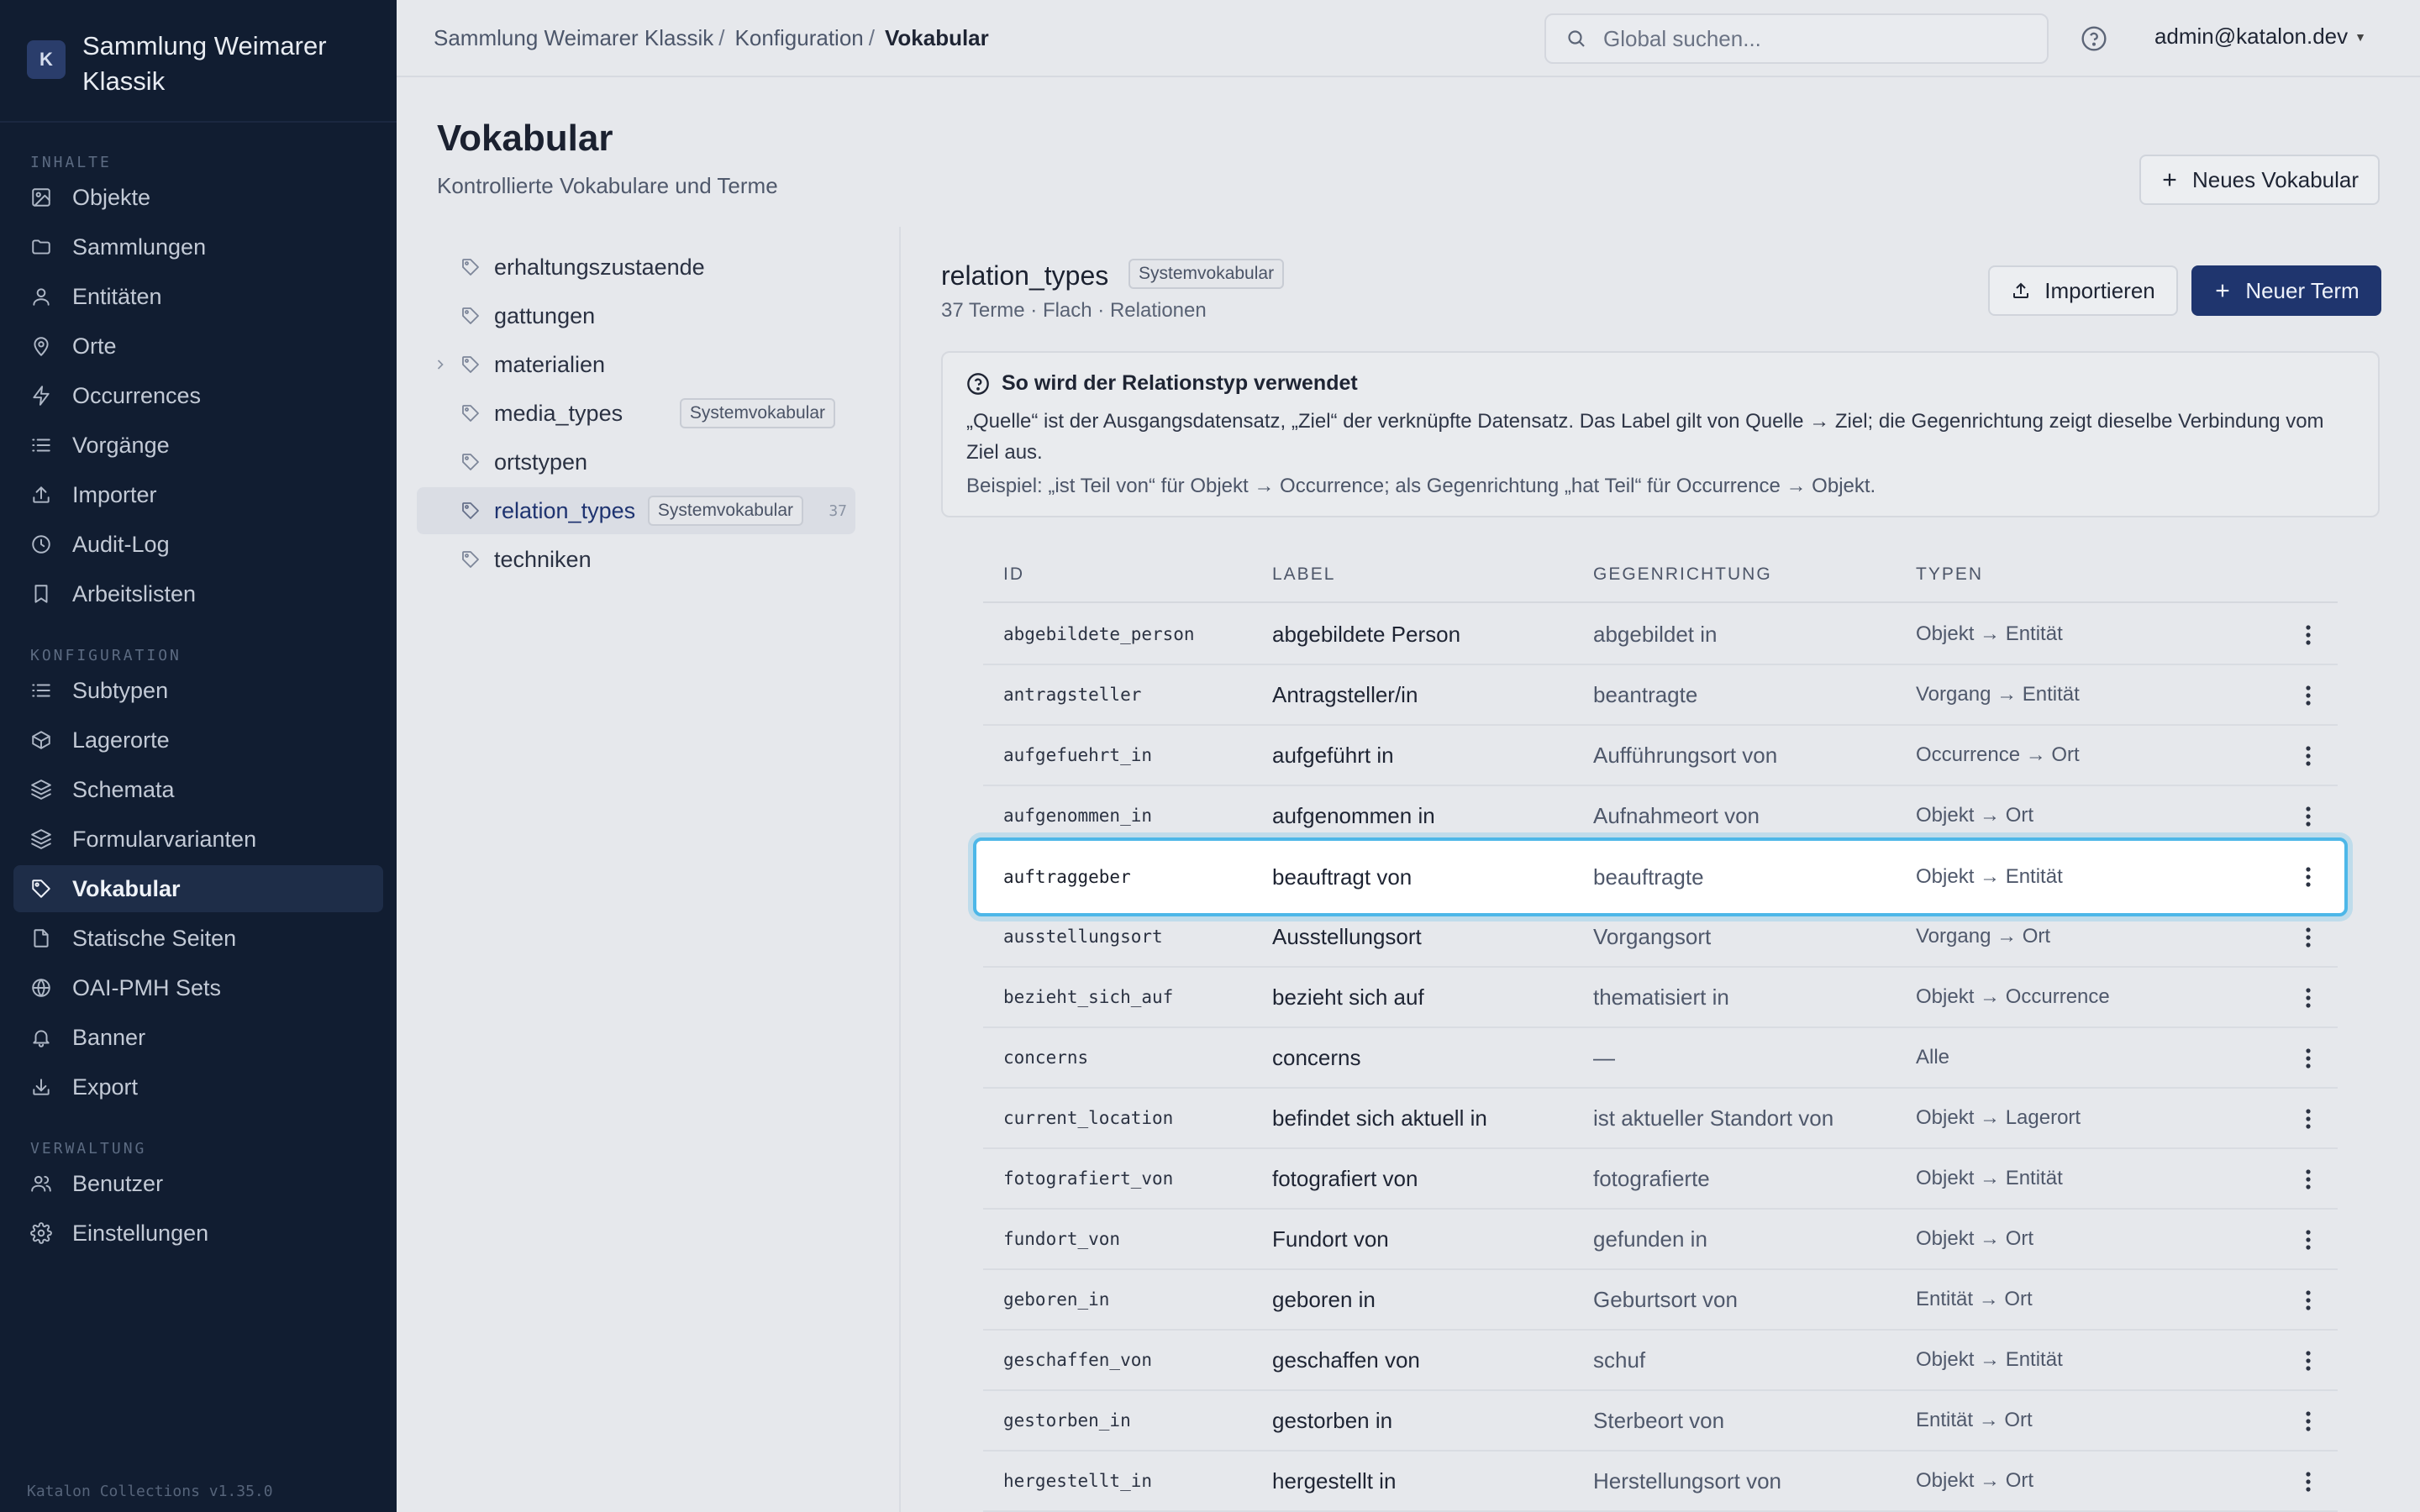 This screenshot has height=1512, width=2420. What do you see at coordinates (198, 395) in the screenshot?
I see `sidebar-item-occurrences: Occurrences` at bounding box center [198, 395].